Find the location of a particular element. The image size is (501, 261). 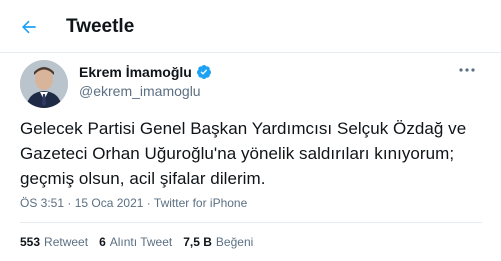

tweet-source: Twitter for iPhone is located at coordinates (200, 203).